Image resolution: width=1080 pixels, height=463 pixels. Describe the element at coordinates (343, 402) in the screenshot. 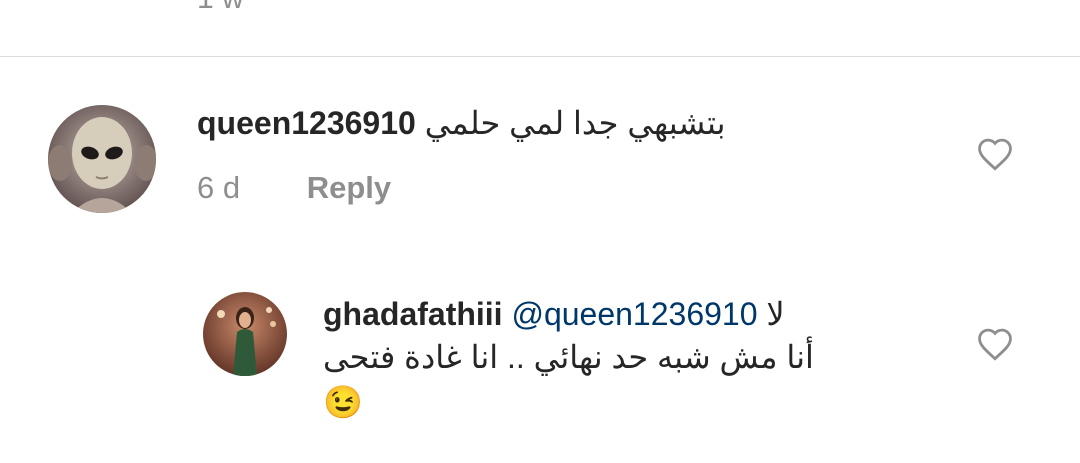

I see `wink-emoji: 😉` at that location.